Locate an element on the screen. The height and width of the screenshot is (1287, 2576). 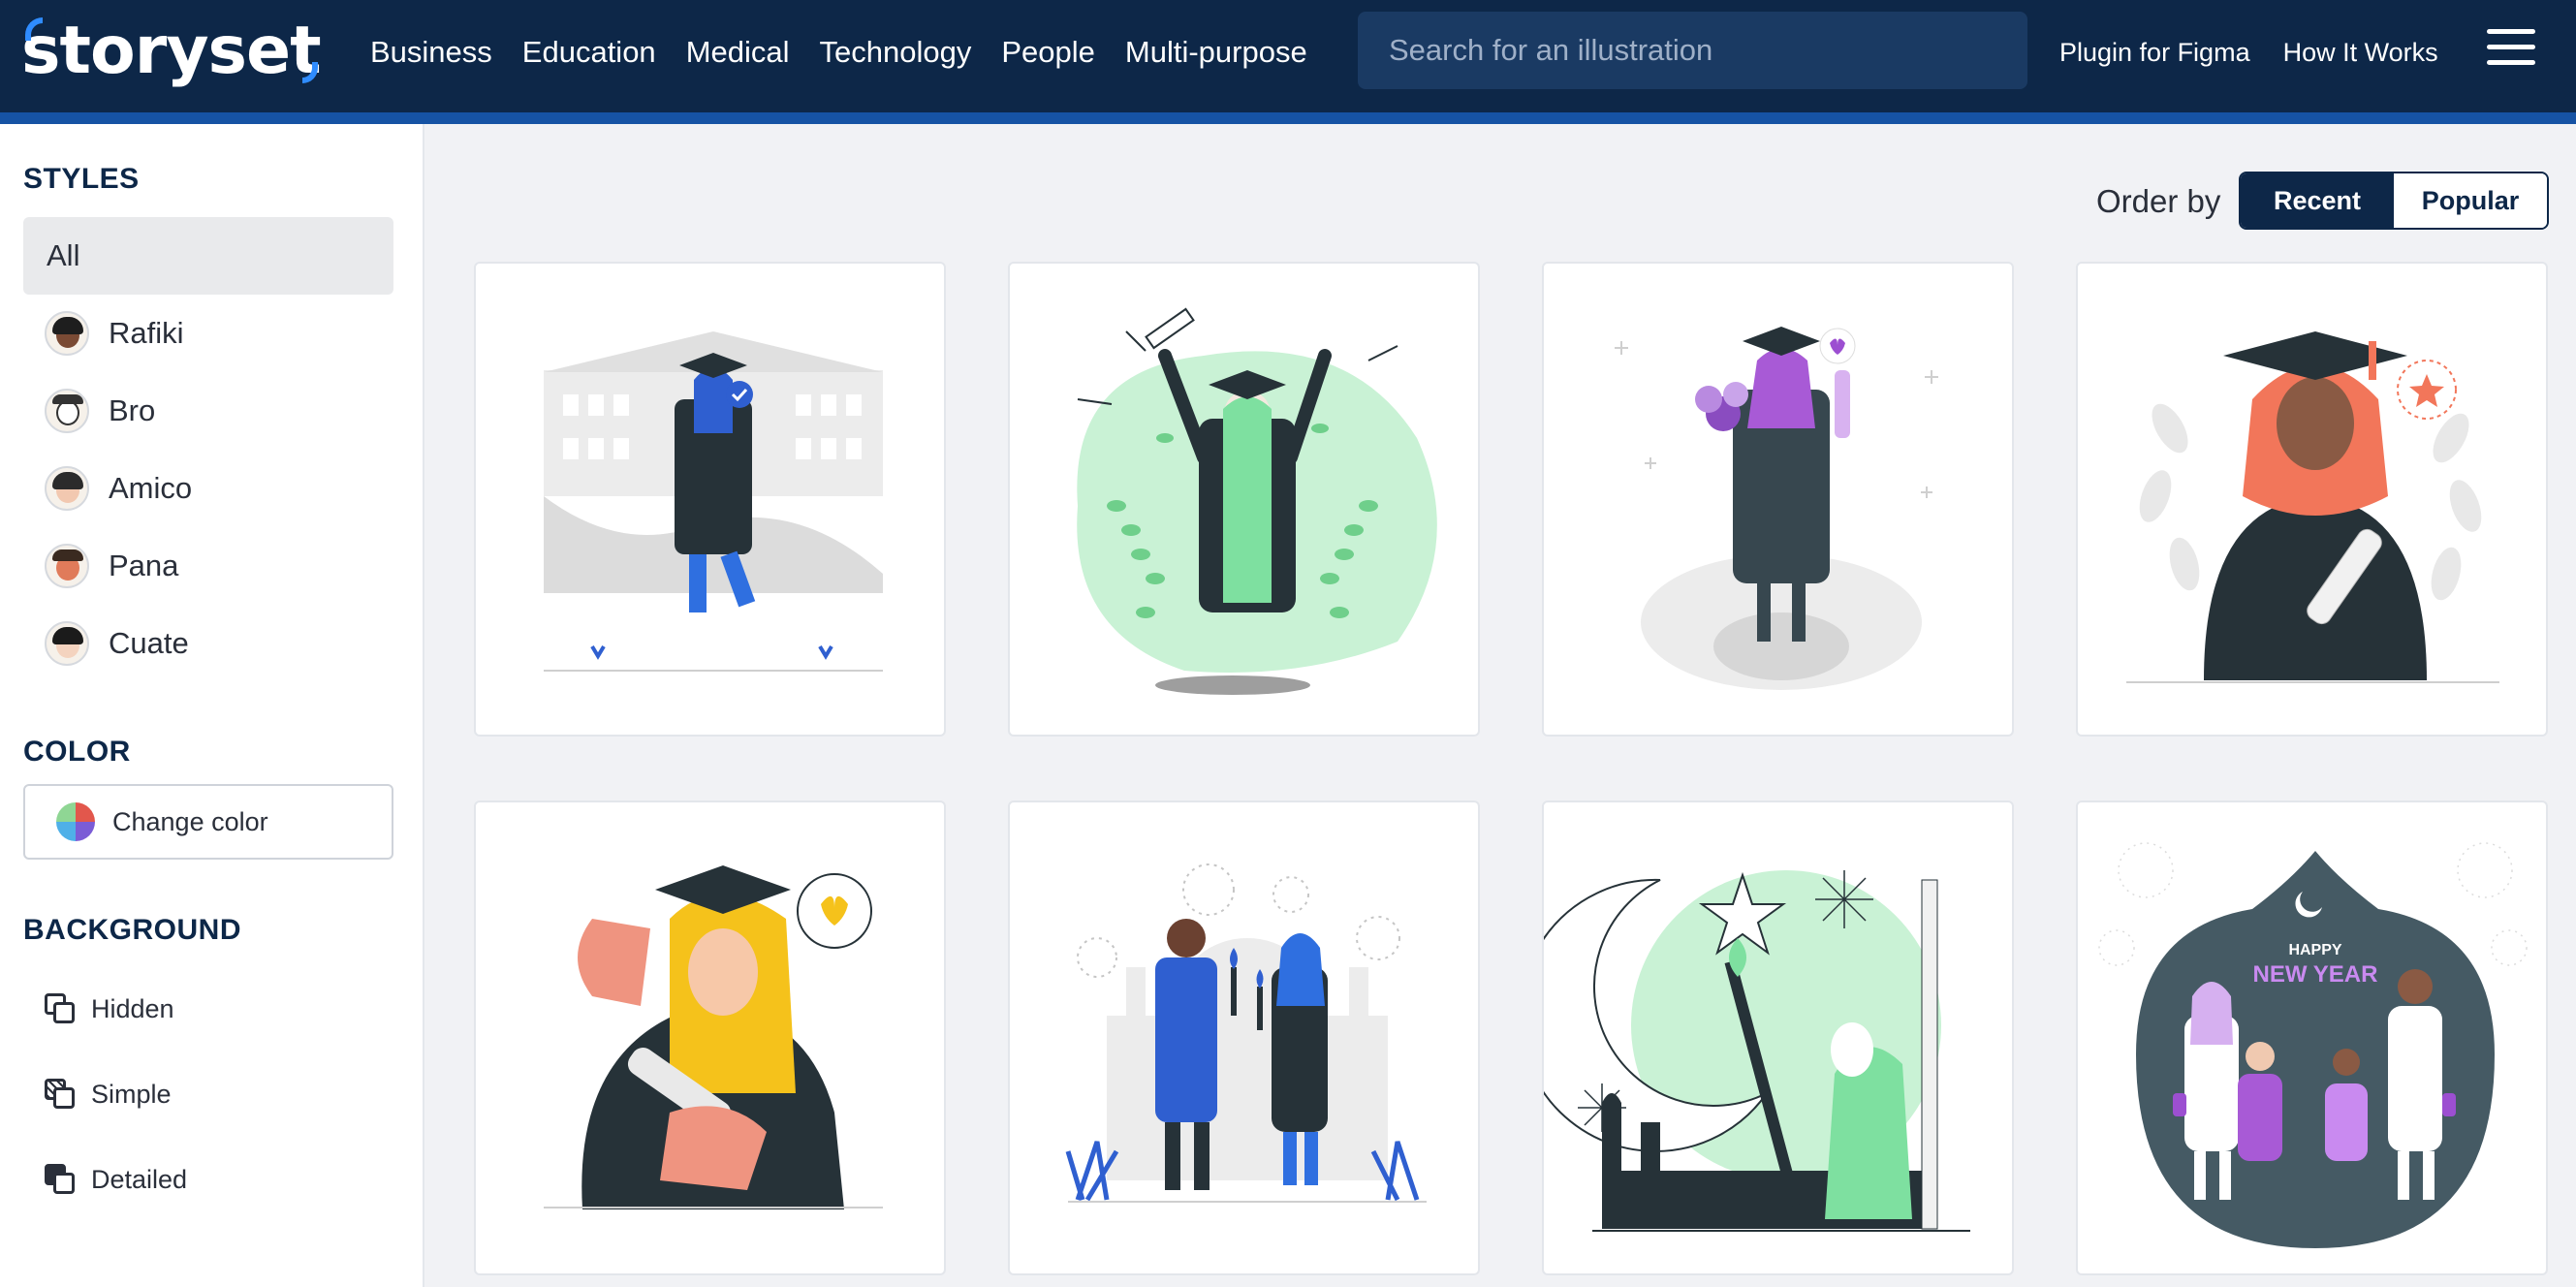
style-label: All is located at coordinates (63, 255).